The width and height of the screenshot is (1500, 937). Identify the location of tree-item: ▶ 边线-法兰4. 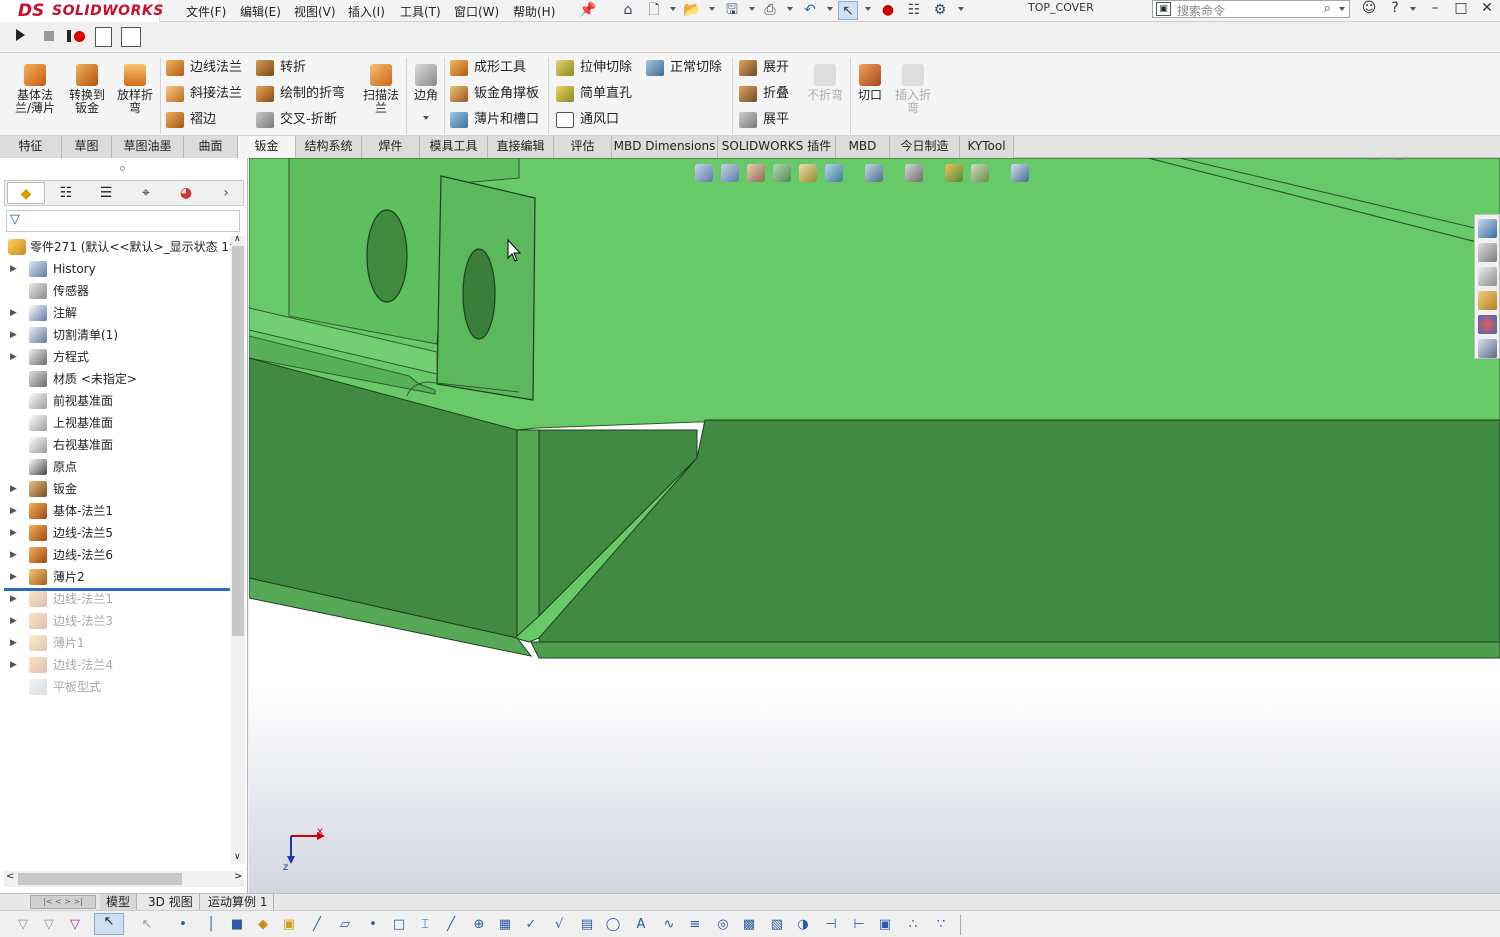
(117, 665).